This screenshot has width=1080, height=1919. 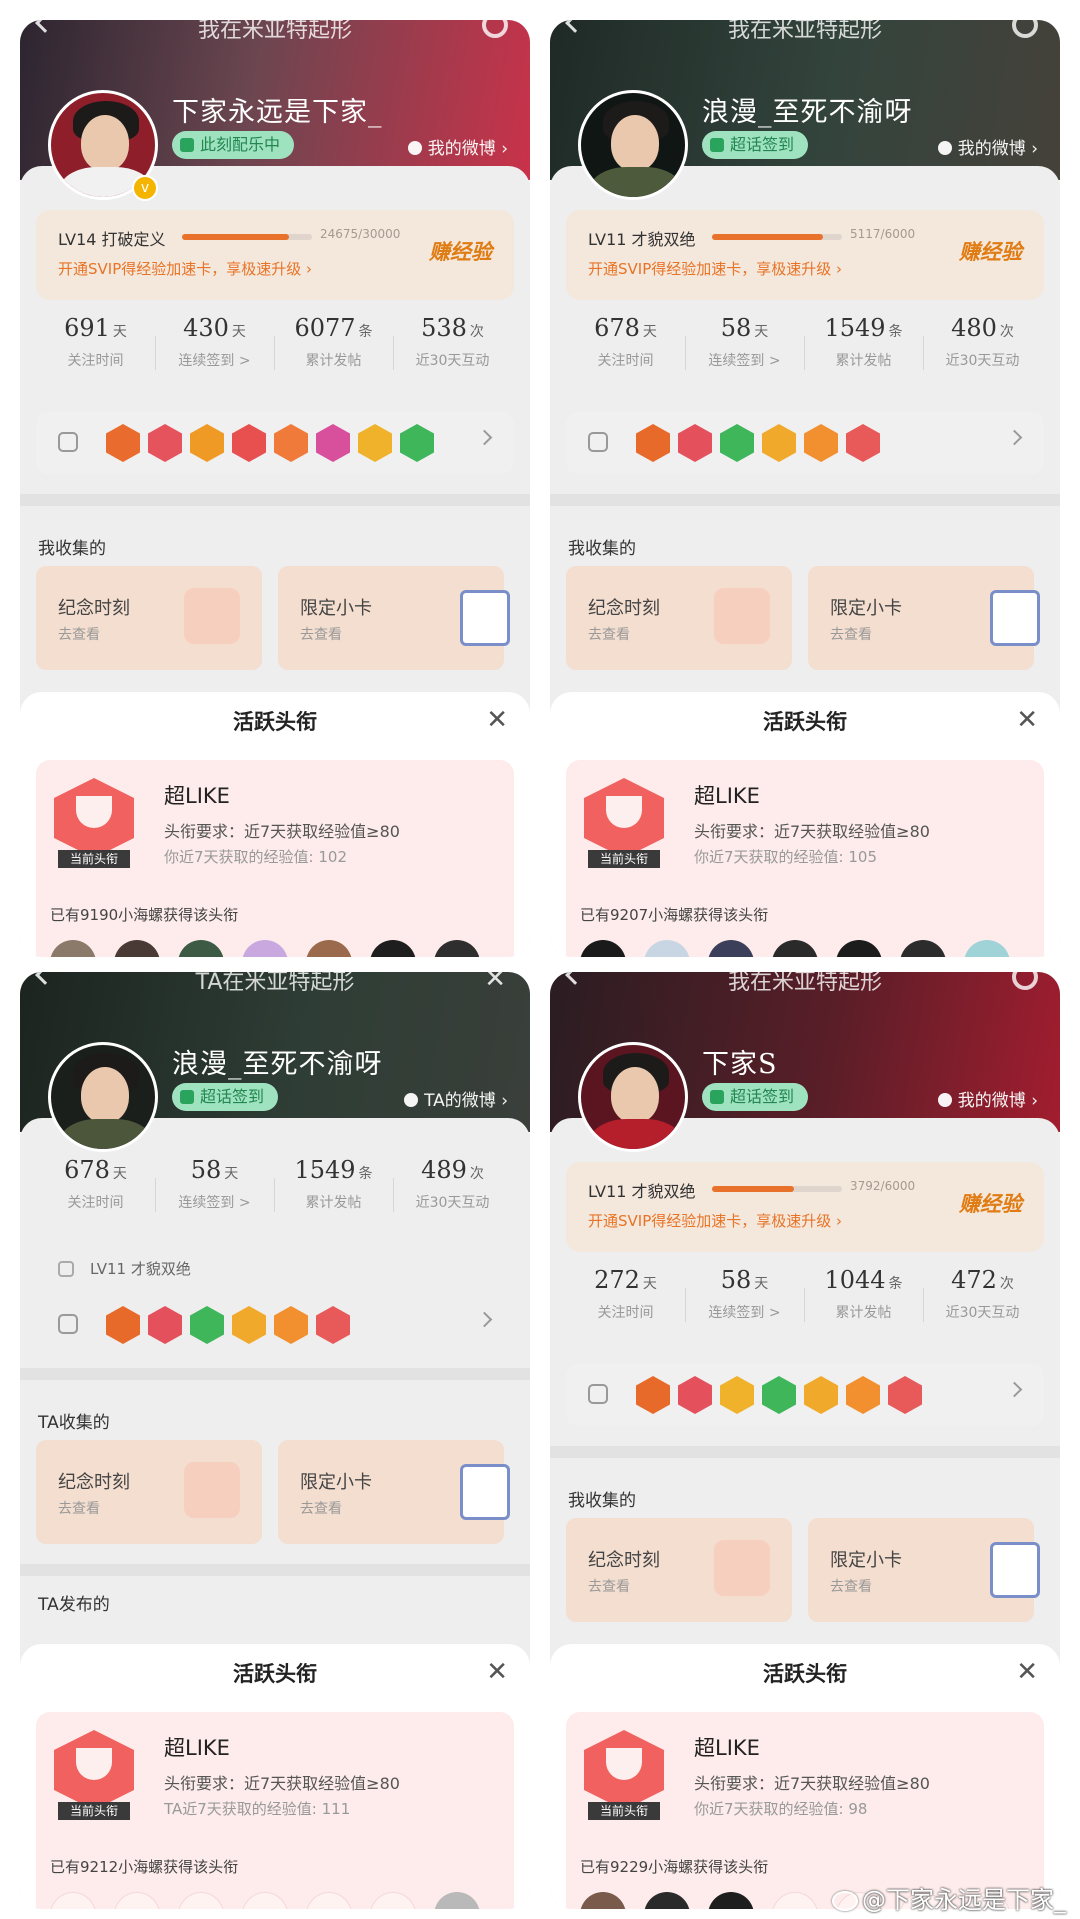 What do you see at coordinates (642, 239) in the screenshot?
I see `level-name: LV11 才貌双绝` at bounding box center [642, 239].